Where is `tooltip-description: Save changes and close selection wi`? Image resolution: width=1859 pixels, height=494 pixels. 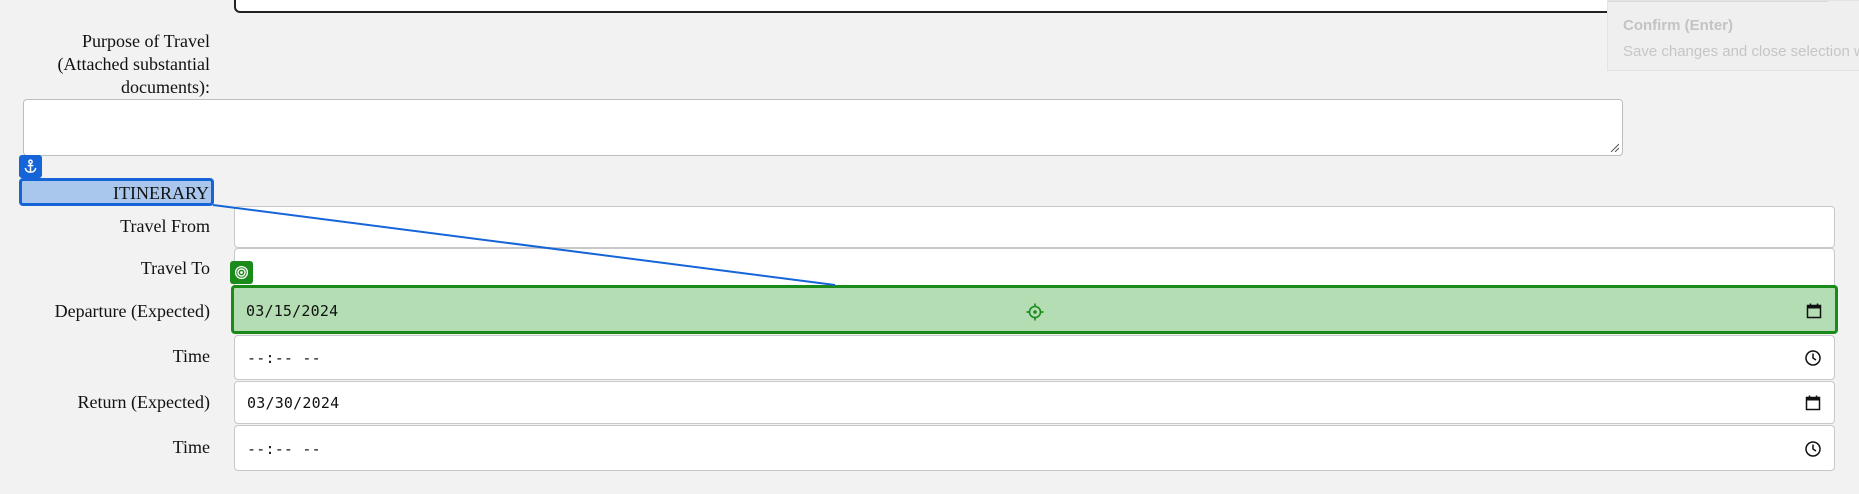 tooltip-description: Save changes and close selection wi is located at coordinates (1741, 51).